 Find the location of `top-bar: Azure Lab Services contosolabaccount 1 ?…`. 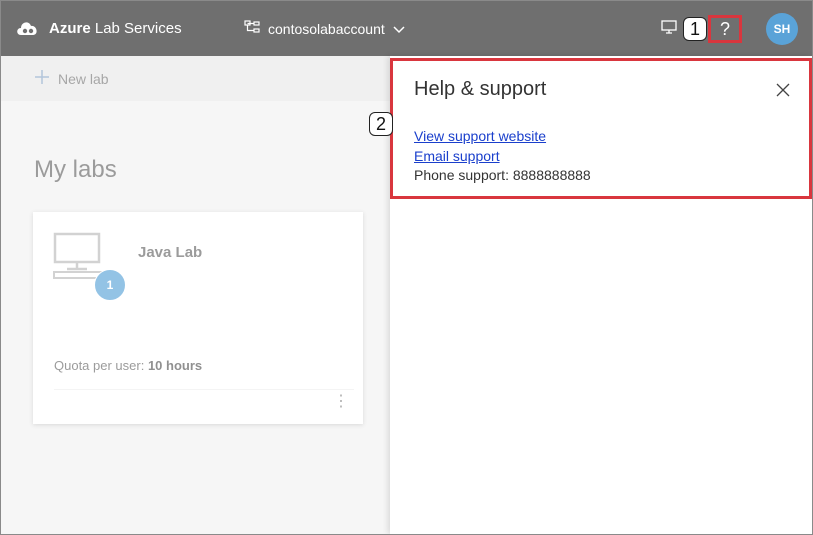

top-bar: Azure Lab Services contosolabaccount 1 ?… is located at coordinates (406, 28).